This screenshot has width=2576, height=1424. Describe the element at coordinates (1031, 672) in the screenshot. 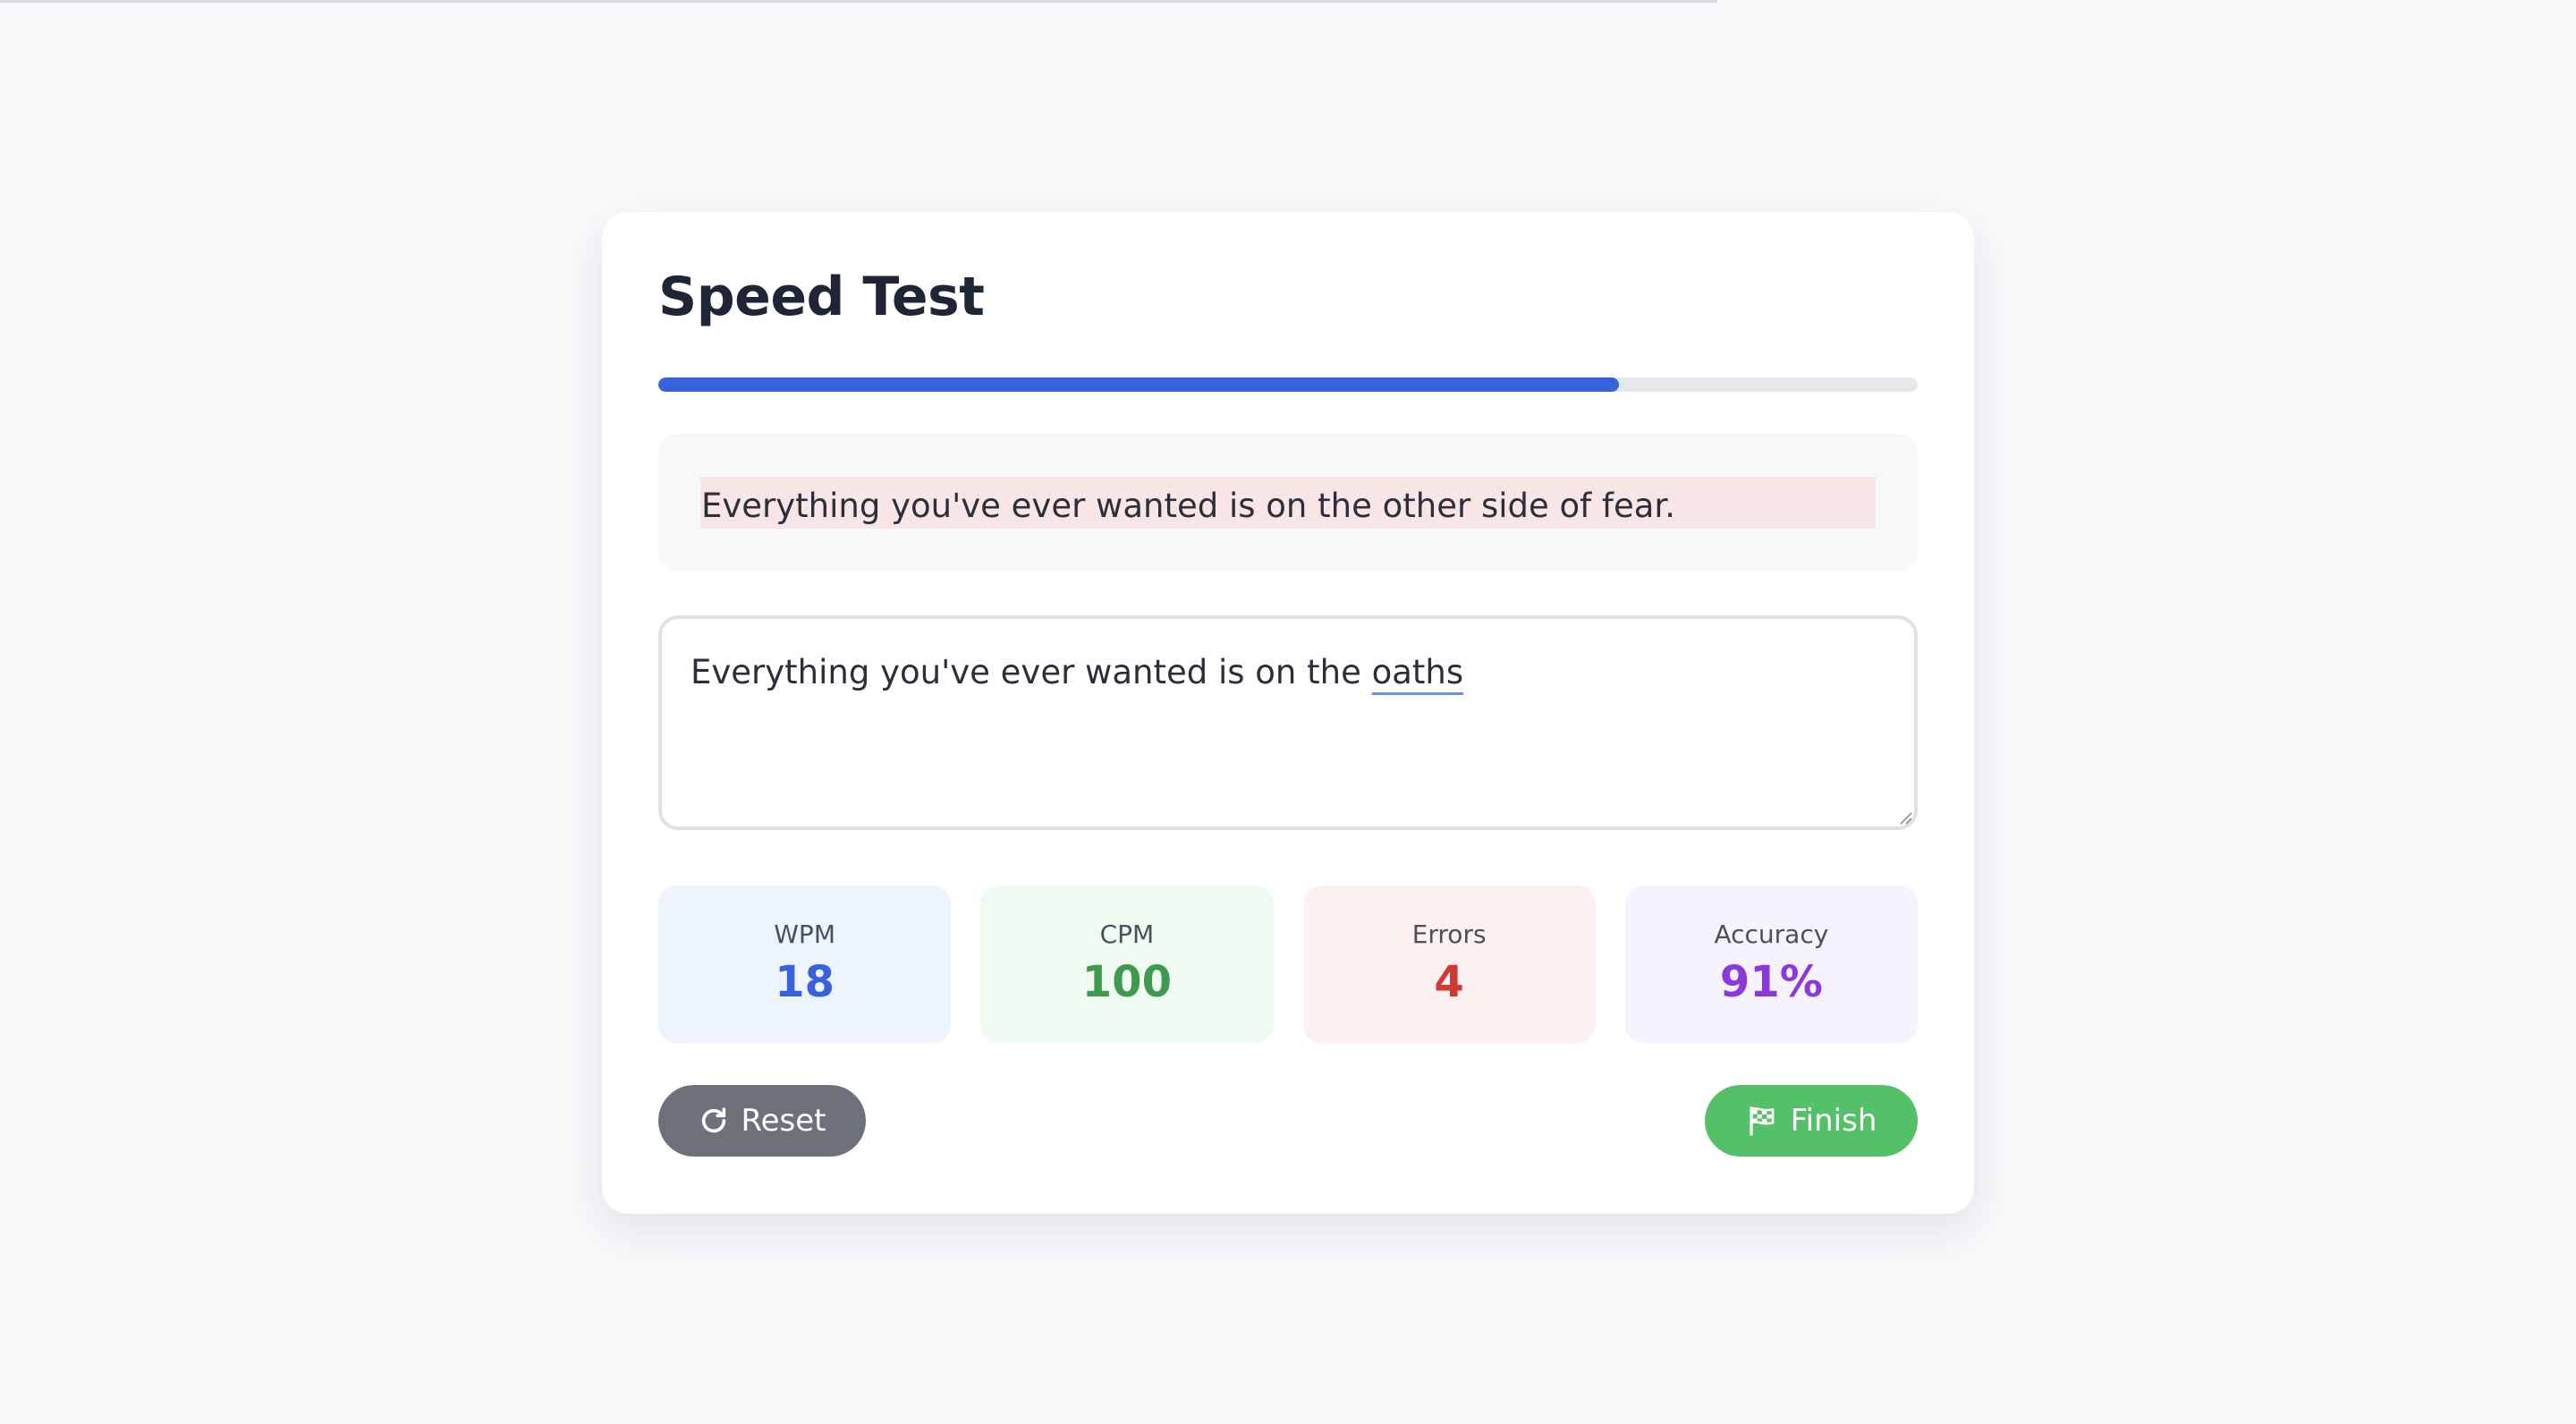

I see `typed-text-prefix: Everything you've ever wanted is on the` at that location.